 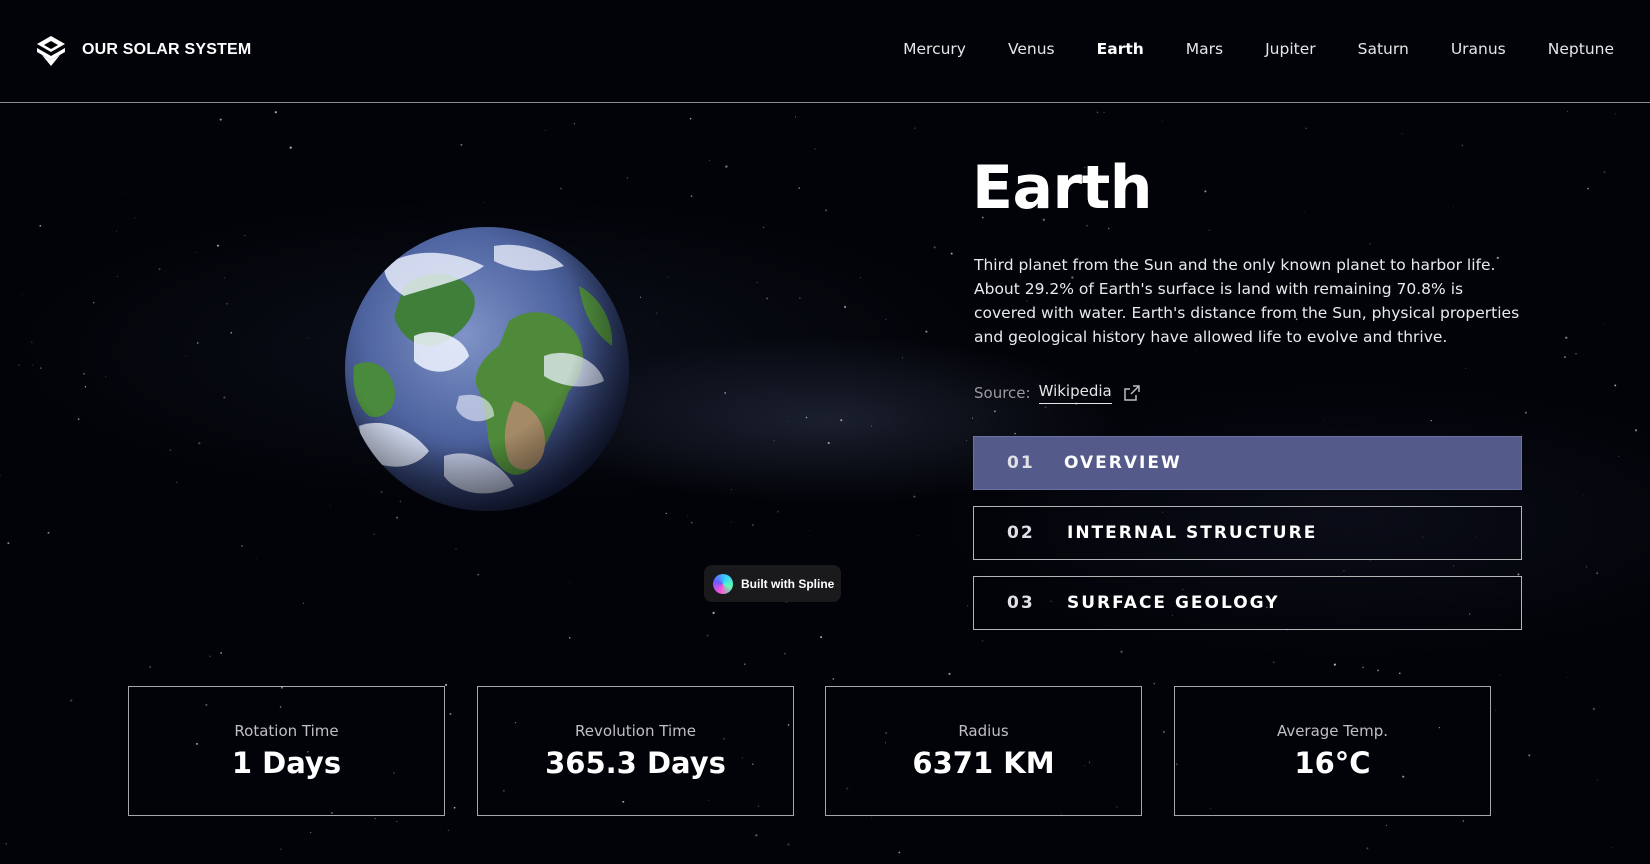 What do you see at coordinates (983, 763) in the screenshot?
I see `stat-value: 6371 KM` at bounding box center [983, 763].